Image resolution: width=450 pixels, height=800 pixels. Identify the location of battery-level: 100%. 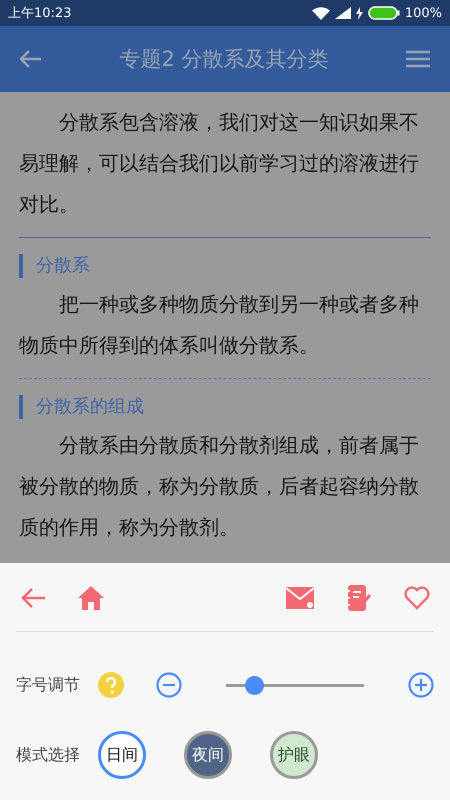
(423, 13).